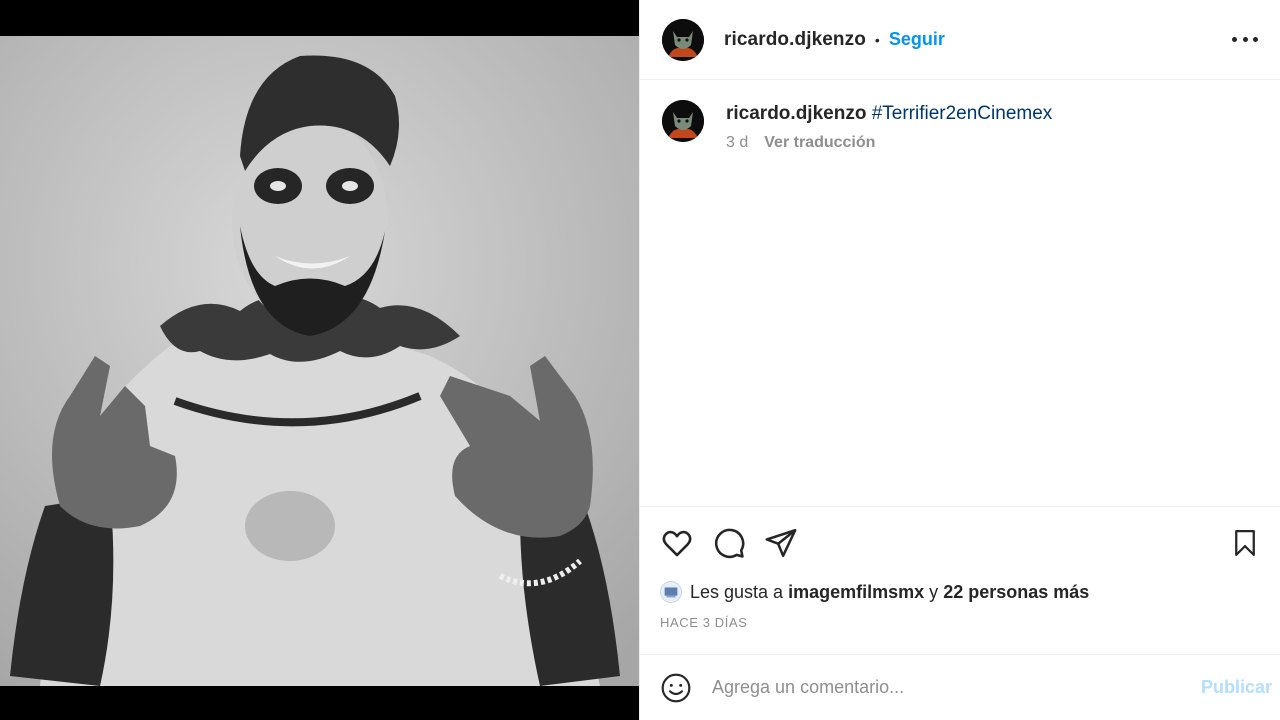 The image size is (1280, 720). Describe the element at coordinates (960, 40) in the screenshot. I see `post-header: ricardo.djkenzo • Seguir` at that location.